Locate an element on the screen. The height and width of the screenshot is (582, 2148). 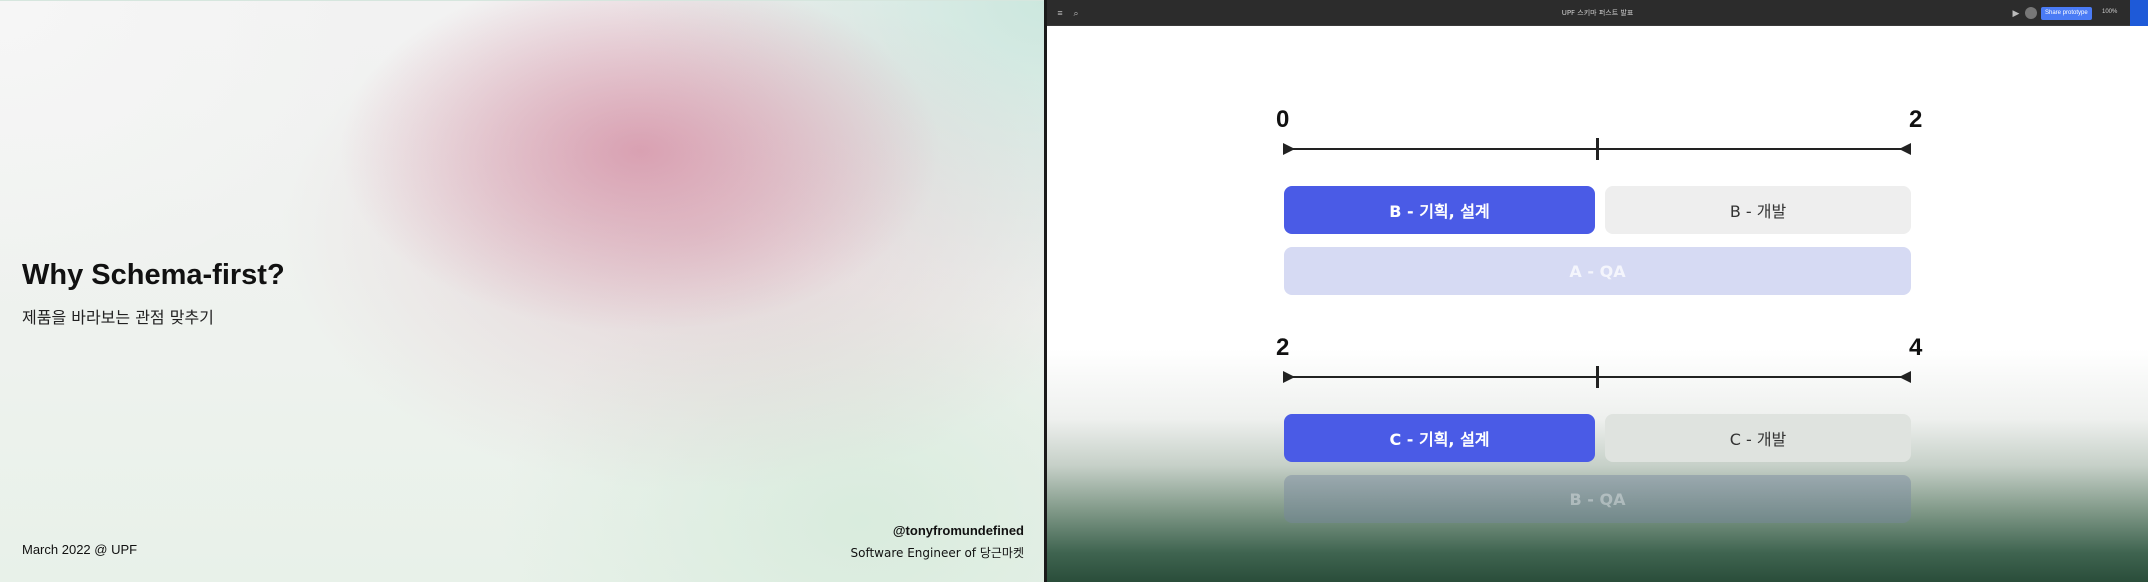
avatar is located at coordinates (2031, 13).